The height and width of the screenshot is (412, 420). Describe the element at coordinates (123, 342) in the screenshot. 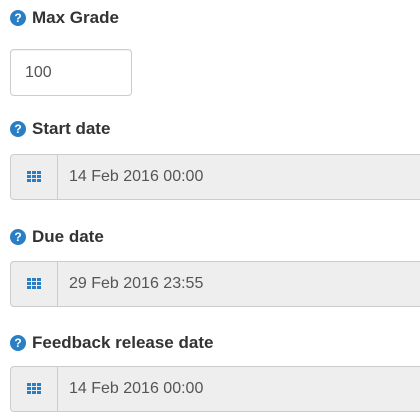

I see `feedback-release-date-label-text: Feedback release date` at that location.